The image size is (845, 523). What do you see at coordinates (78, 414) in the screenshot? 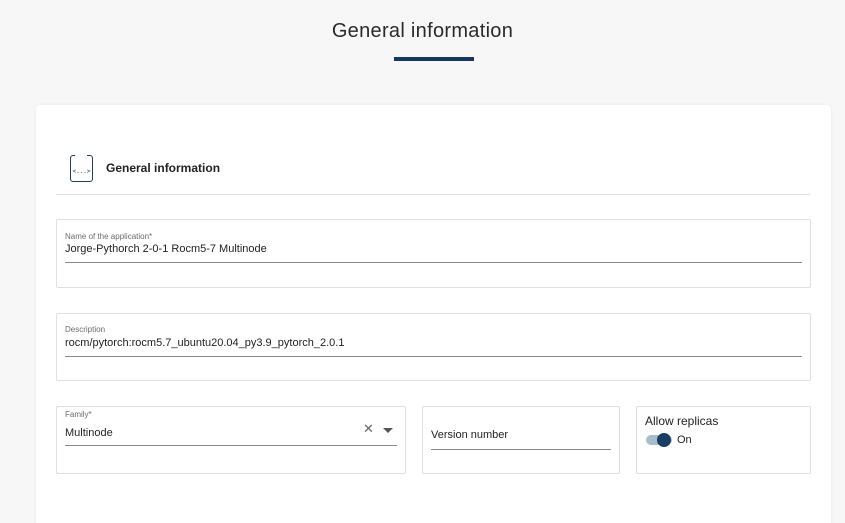
I see `family-label: Family*` at bounding box center [78, 414].